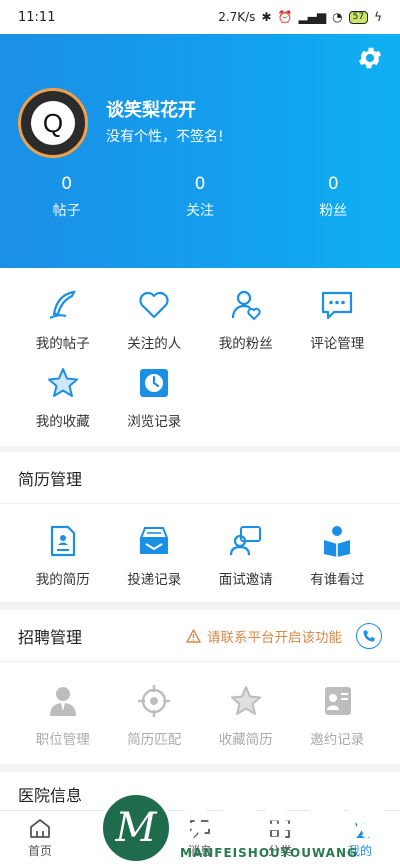  Describe the element at coordinates (151, 110) in the screenshot. I see `username: 谈笑梨花开` at that location.